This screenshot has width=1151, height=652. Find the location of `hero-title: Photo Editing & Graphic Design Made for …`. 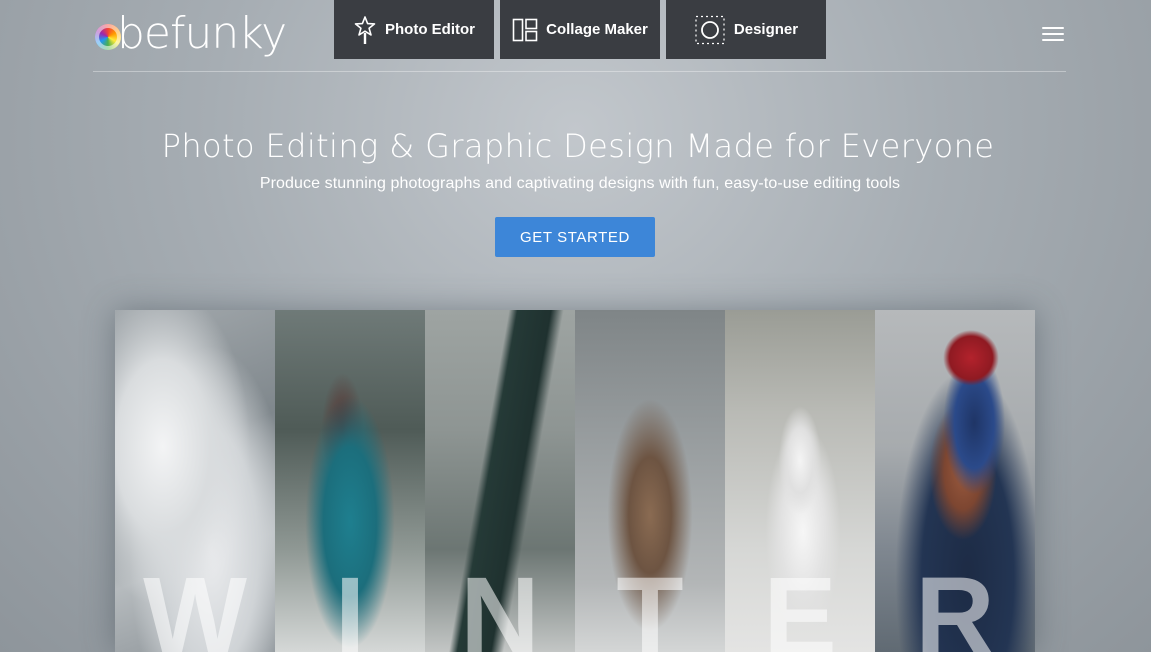

hero-title: Photo Editing & Graphic Design Made for … is located at coordinates (578, 146).